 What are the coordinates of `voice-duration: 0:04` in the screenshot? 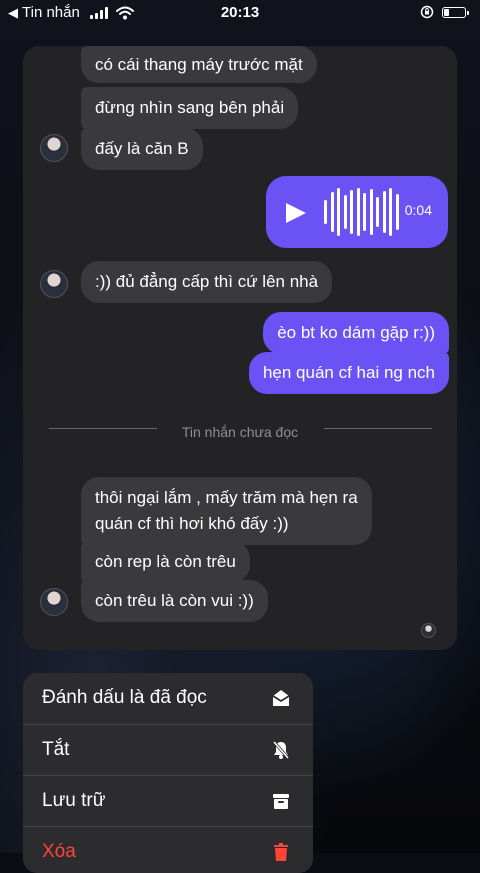 It's located at (418, 210).